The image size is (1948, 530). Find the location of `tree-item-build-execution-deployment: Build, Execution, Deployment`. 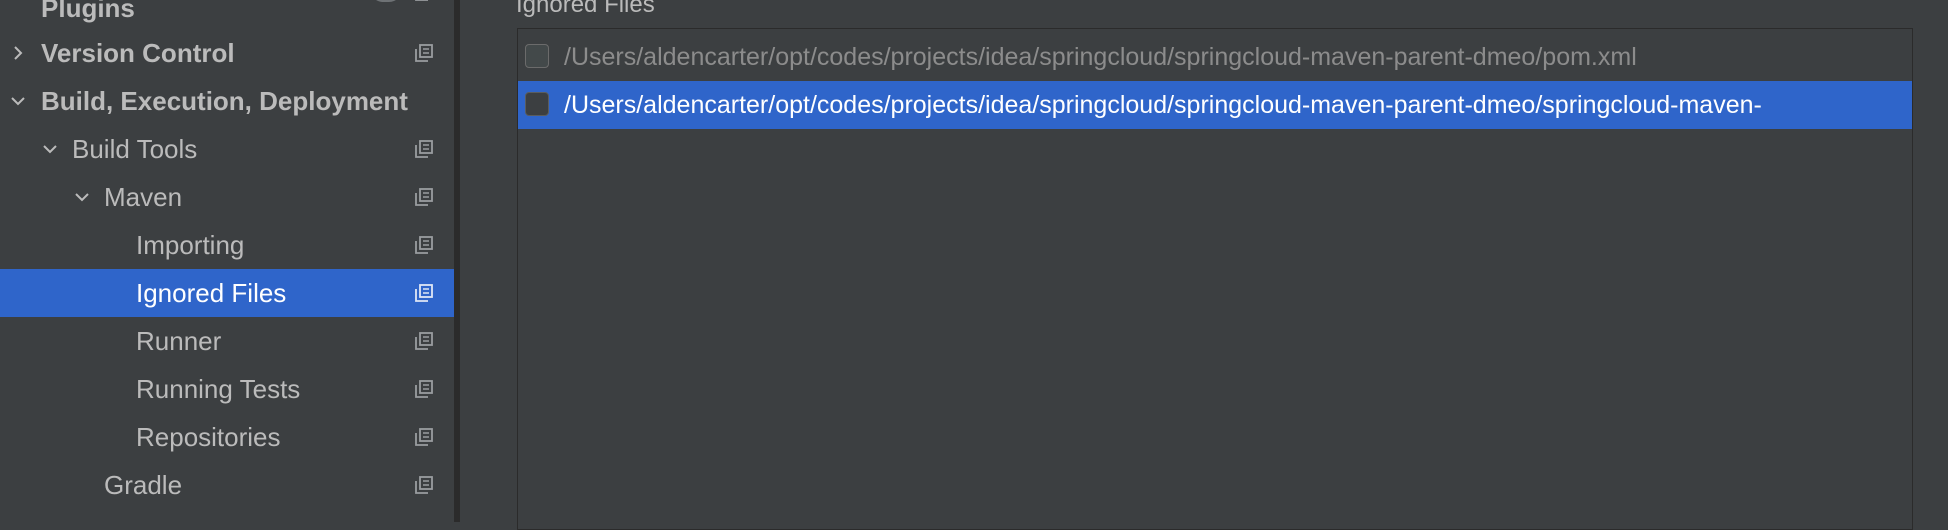

tree-item-build-execution-deployment: Build, Execution, Deployment is located at coordinates (227, 101).